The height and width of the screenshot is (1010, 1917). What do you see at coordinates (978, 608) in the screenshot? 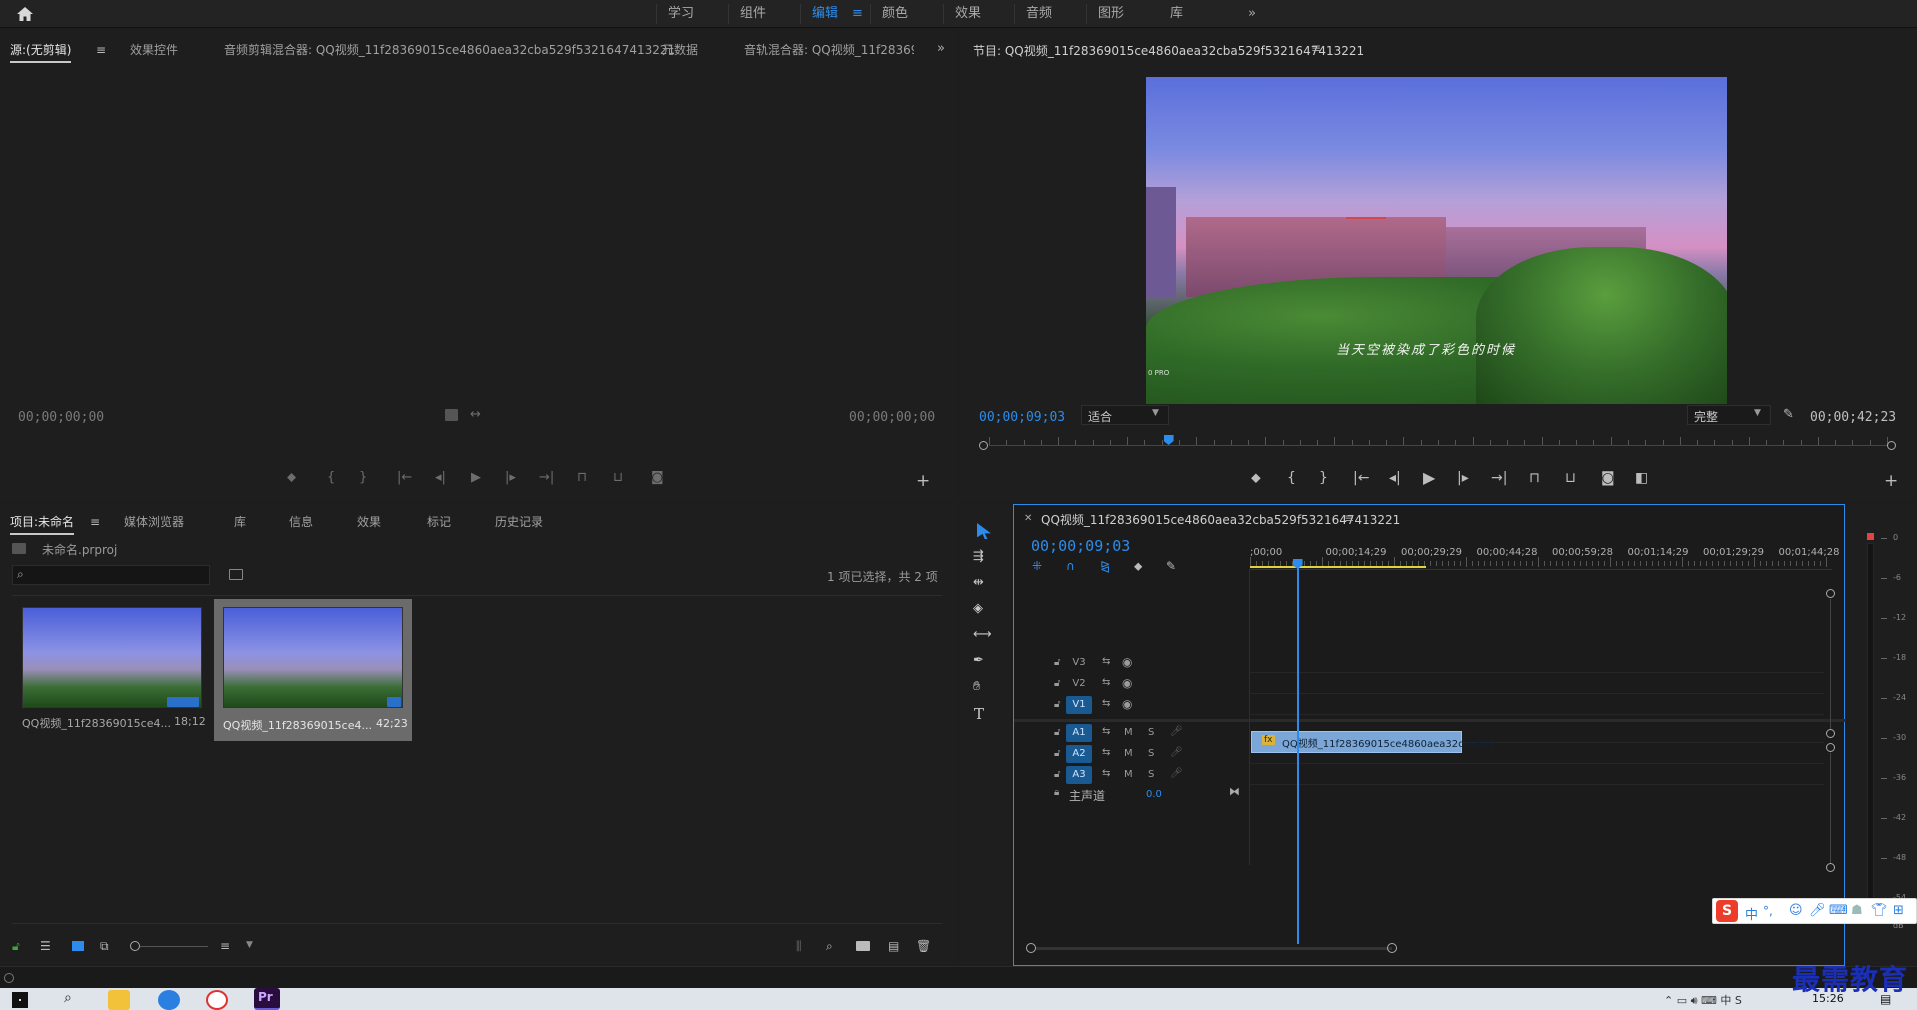
I see `razor-tool-icon: ◈` at bounding box center [978, 608].